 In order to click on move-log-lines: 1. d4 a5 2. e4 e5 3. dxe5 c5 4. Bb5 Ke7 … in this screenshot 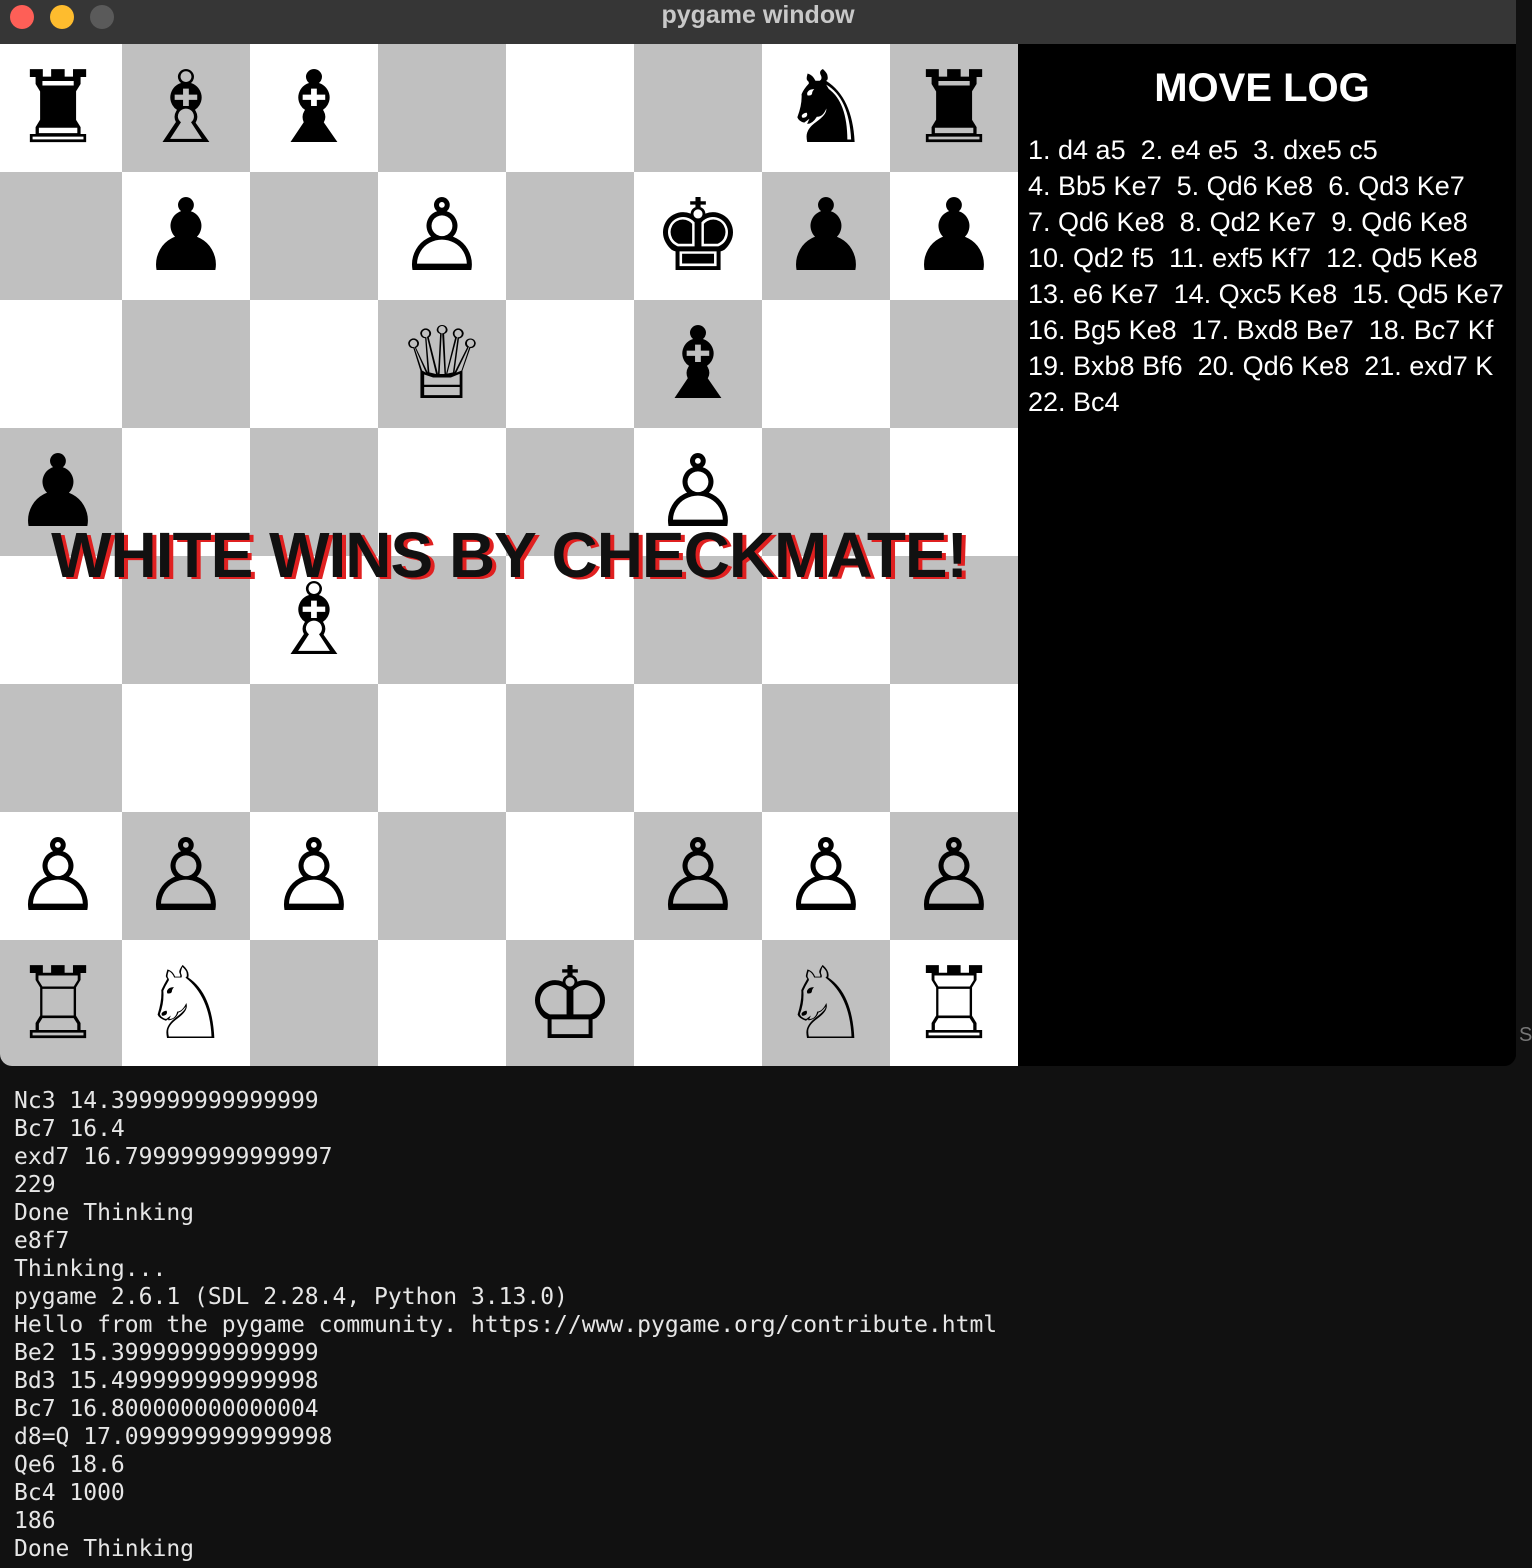, I will do `click(1272, 276)`.